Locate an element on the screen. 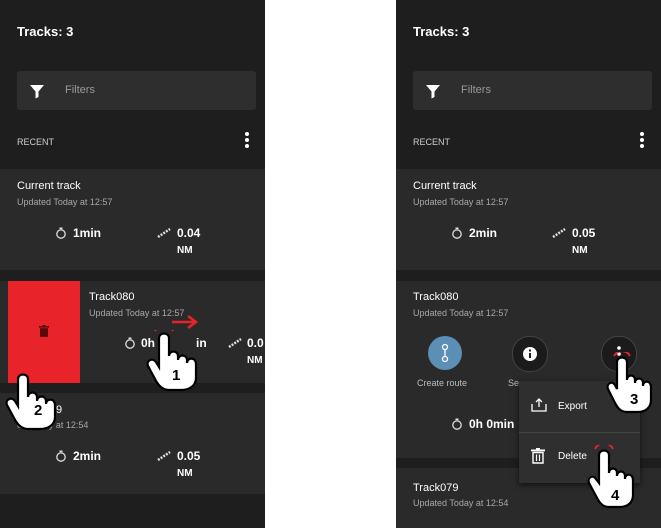 Image resolution: width=661 pixels, height=528 pixels. menu-delete: Delete is located at coordinates (572, 456).